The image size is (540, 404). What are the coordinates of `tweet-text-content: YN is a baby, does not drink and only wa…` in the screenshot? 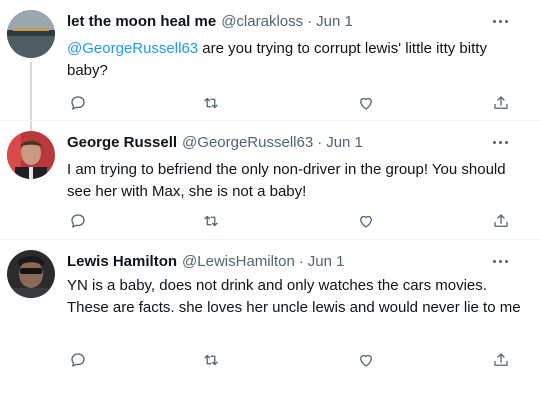 It's located at (294, 296).